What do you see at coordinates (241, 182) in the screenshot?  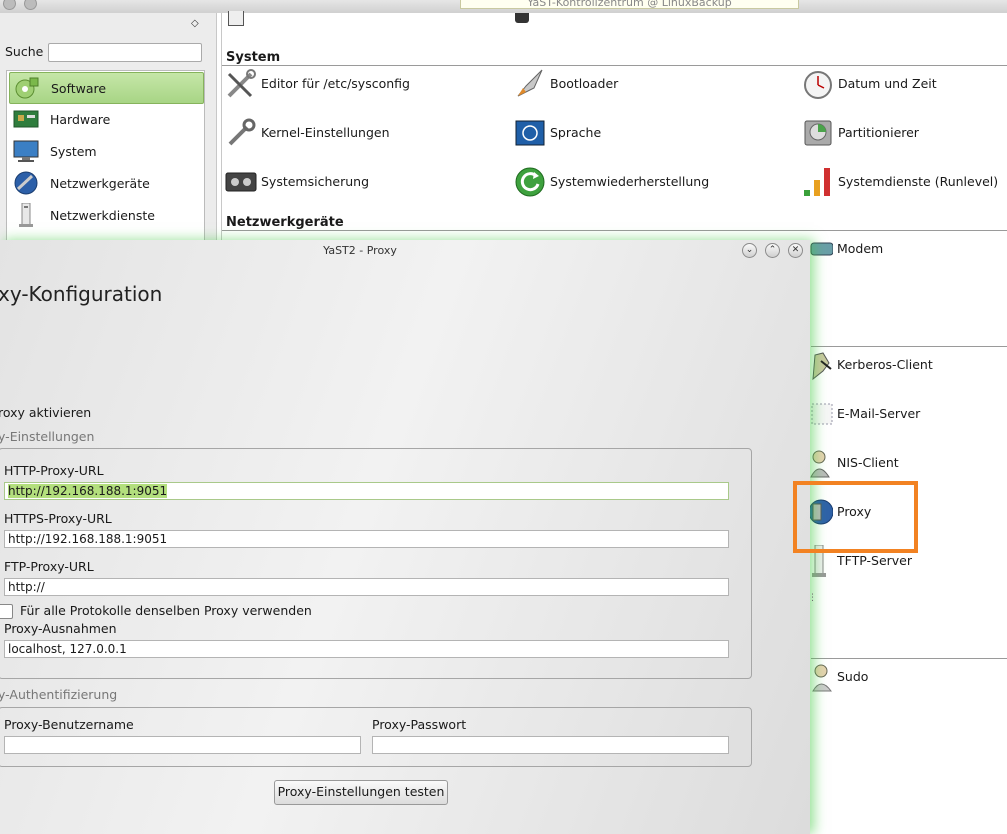 I see `tape-icon` at bounding box center [241, 182].